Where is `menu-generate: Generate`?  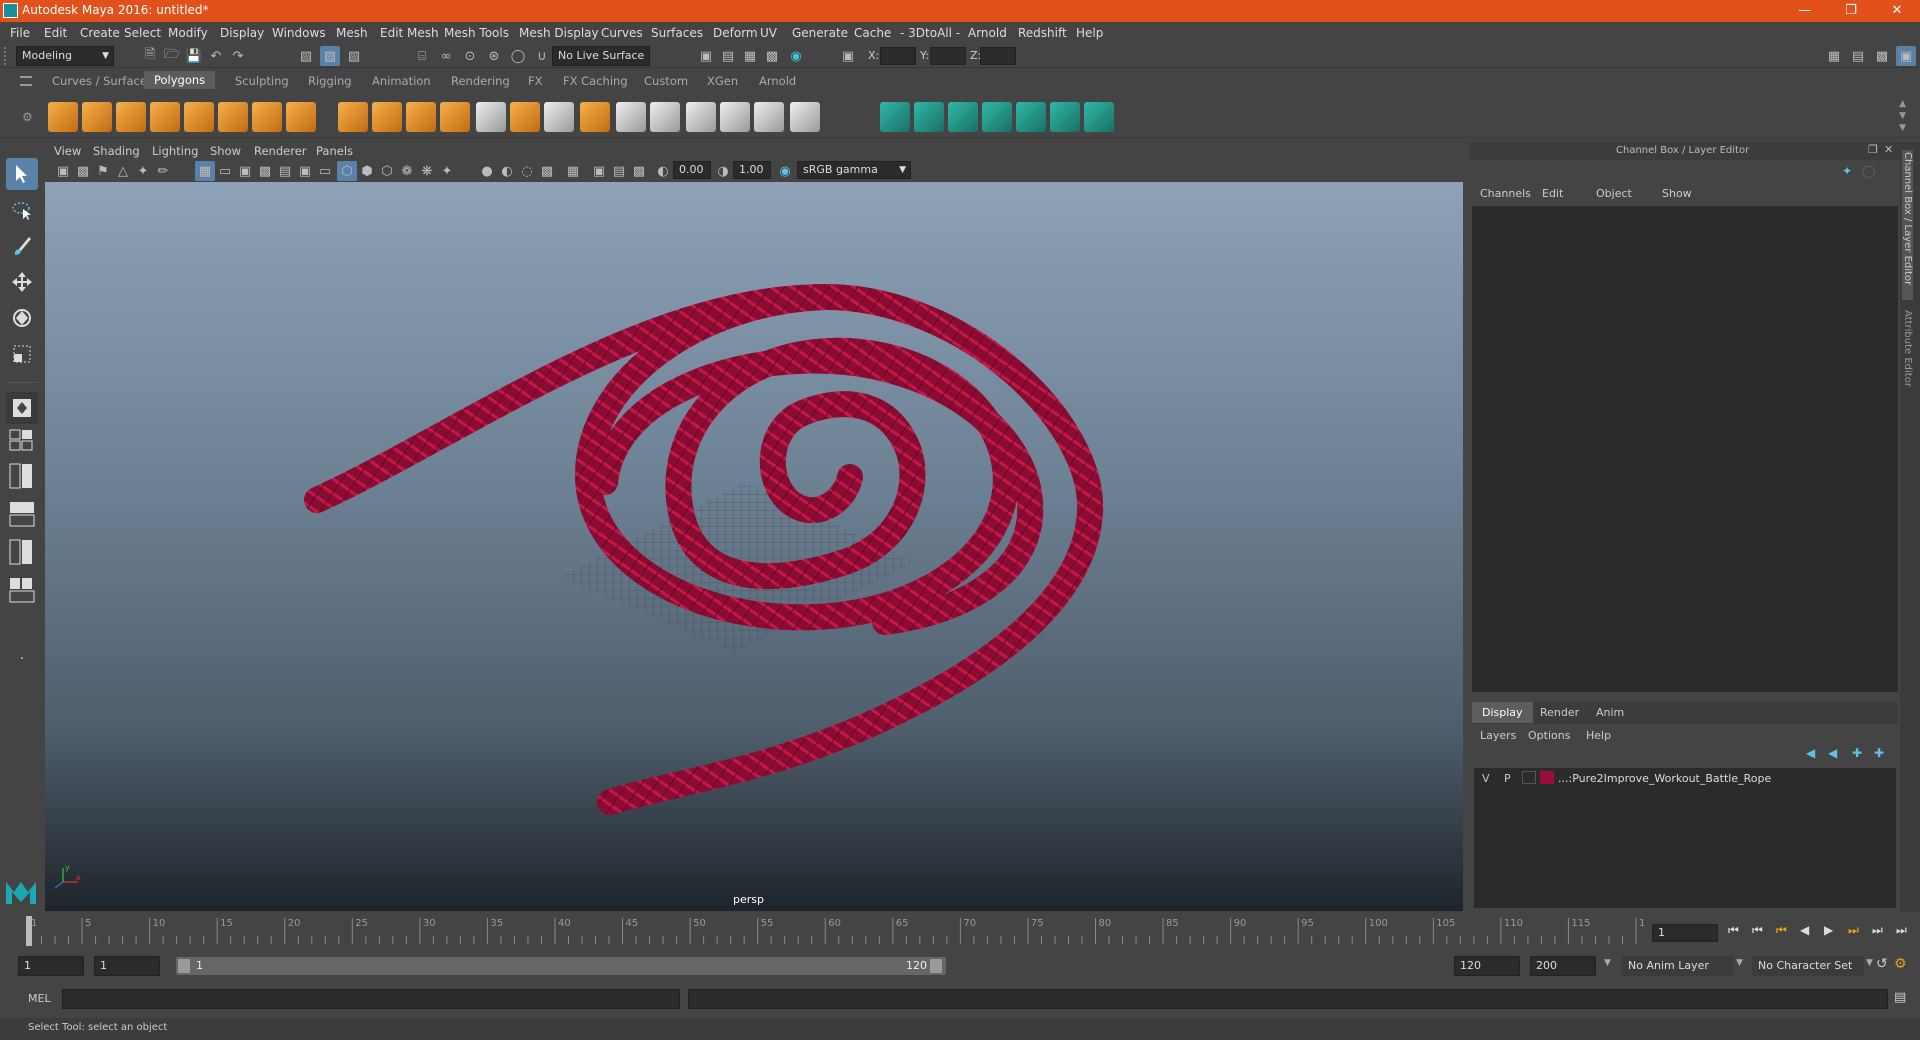 menu-generate: Generate is located at coordinates (820, 33).